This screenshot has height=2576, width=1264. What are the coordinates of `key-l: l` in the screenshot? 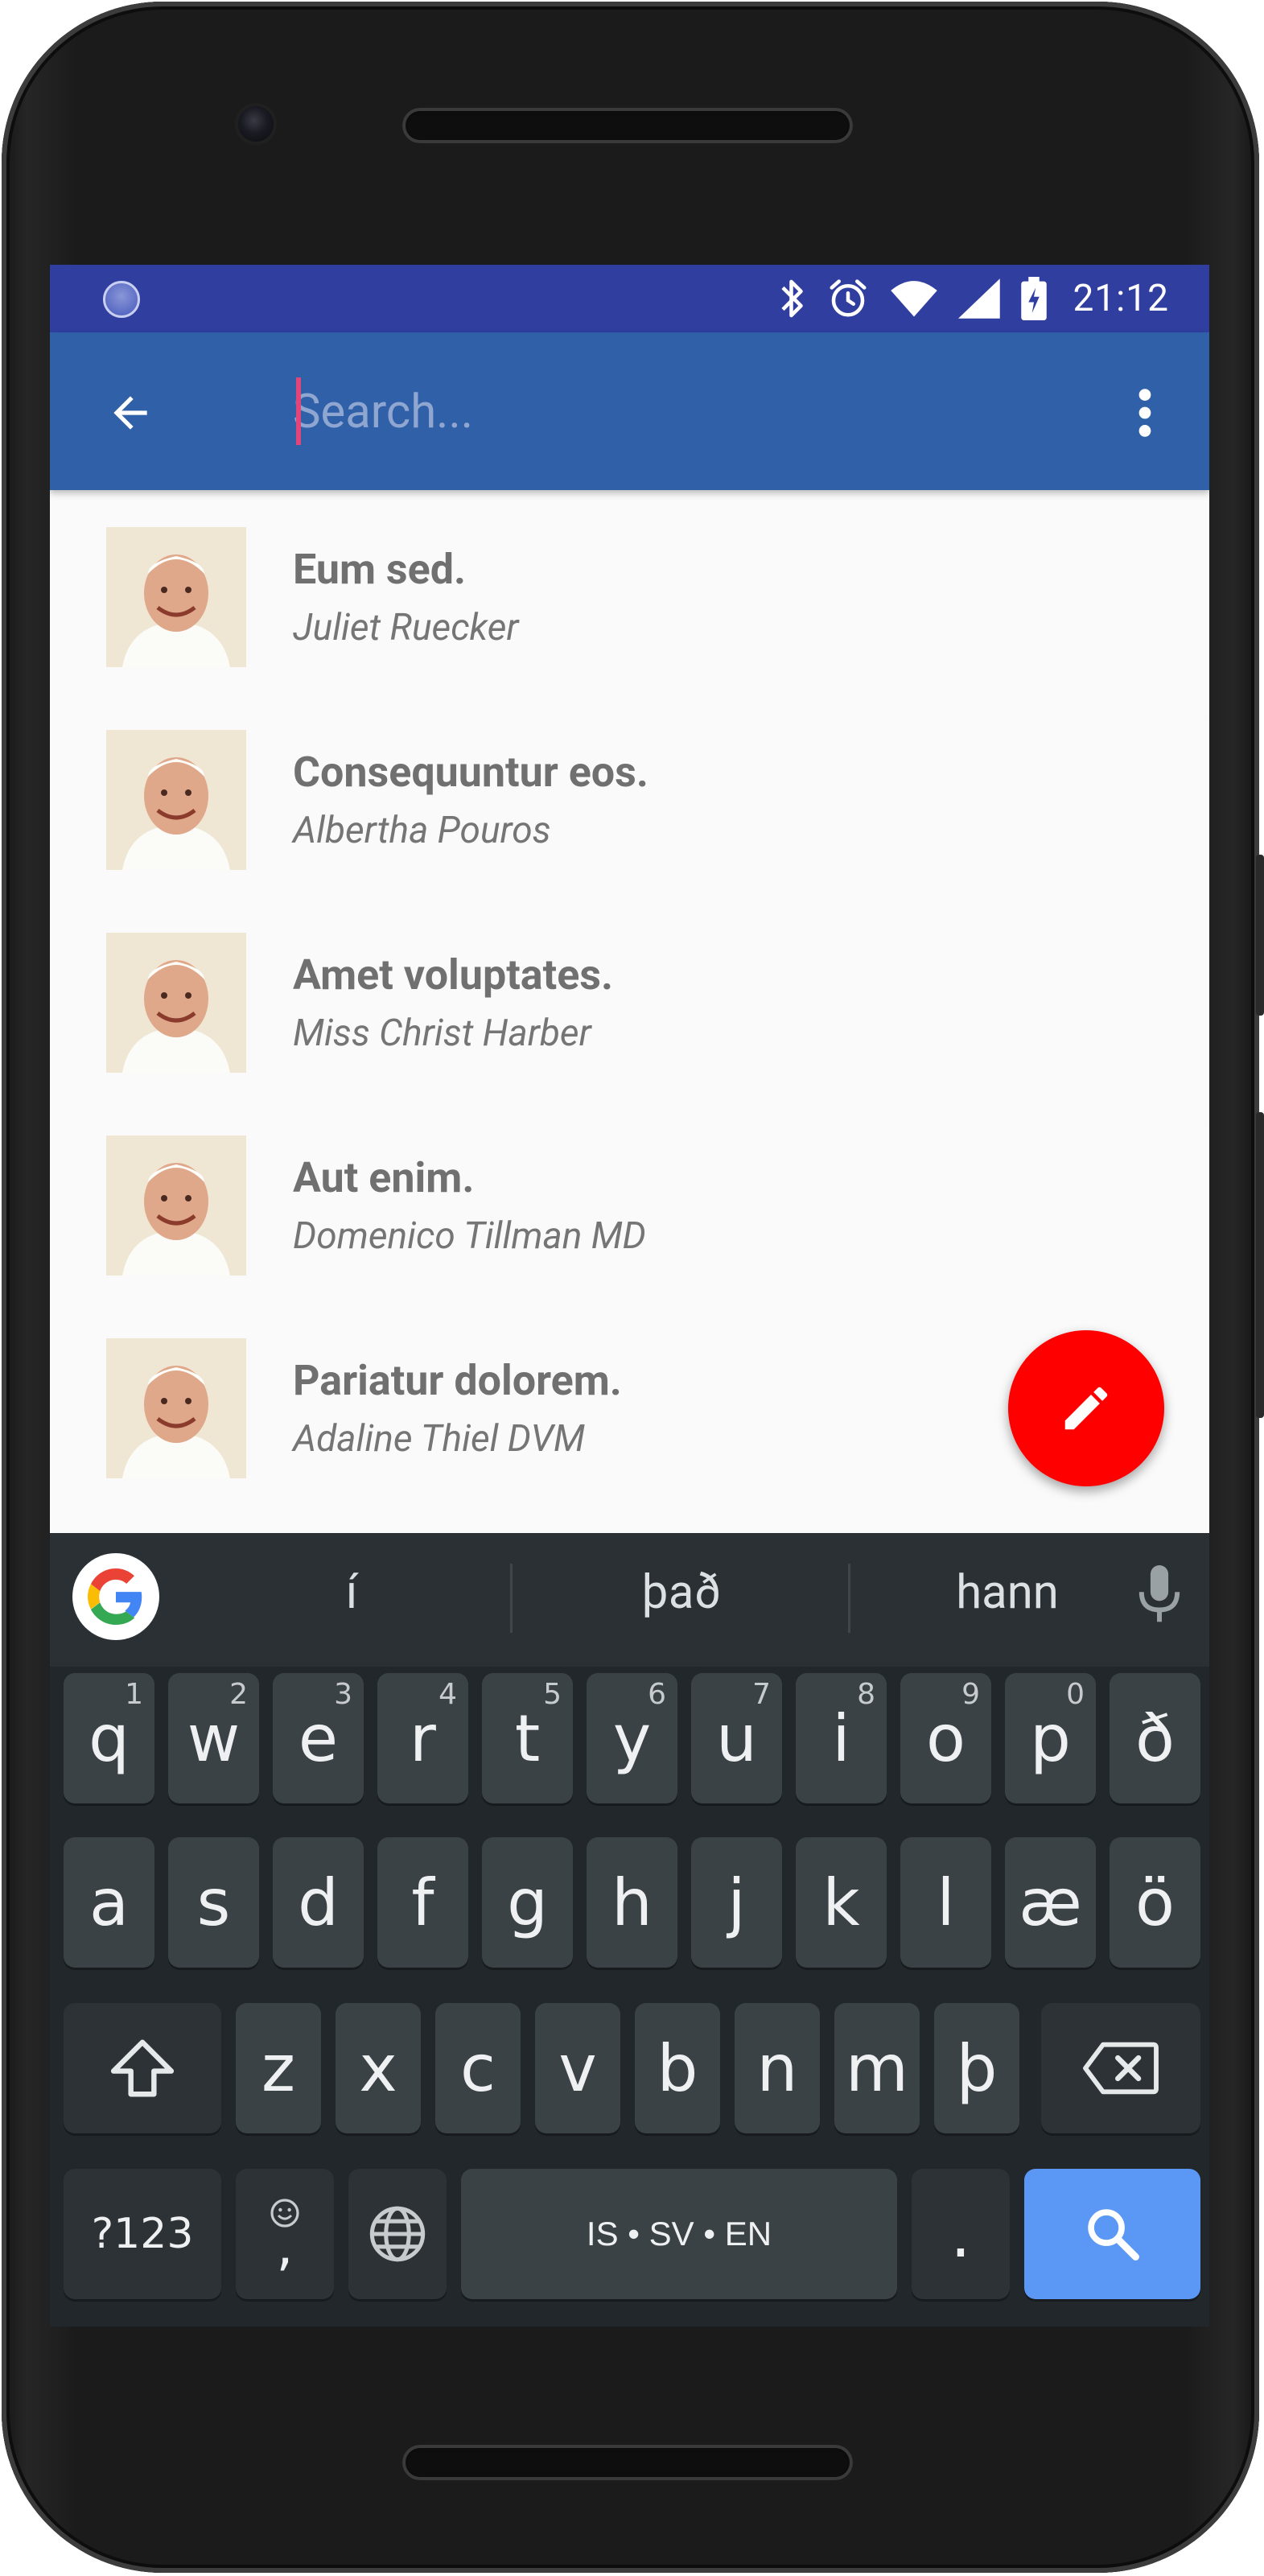 It's located at (946, 1902).